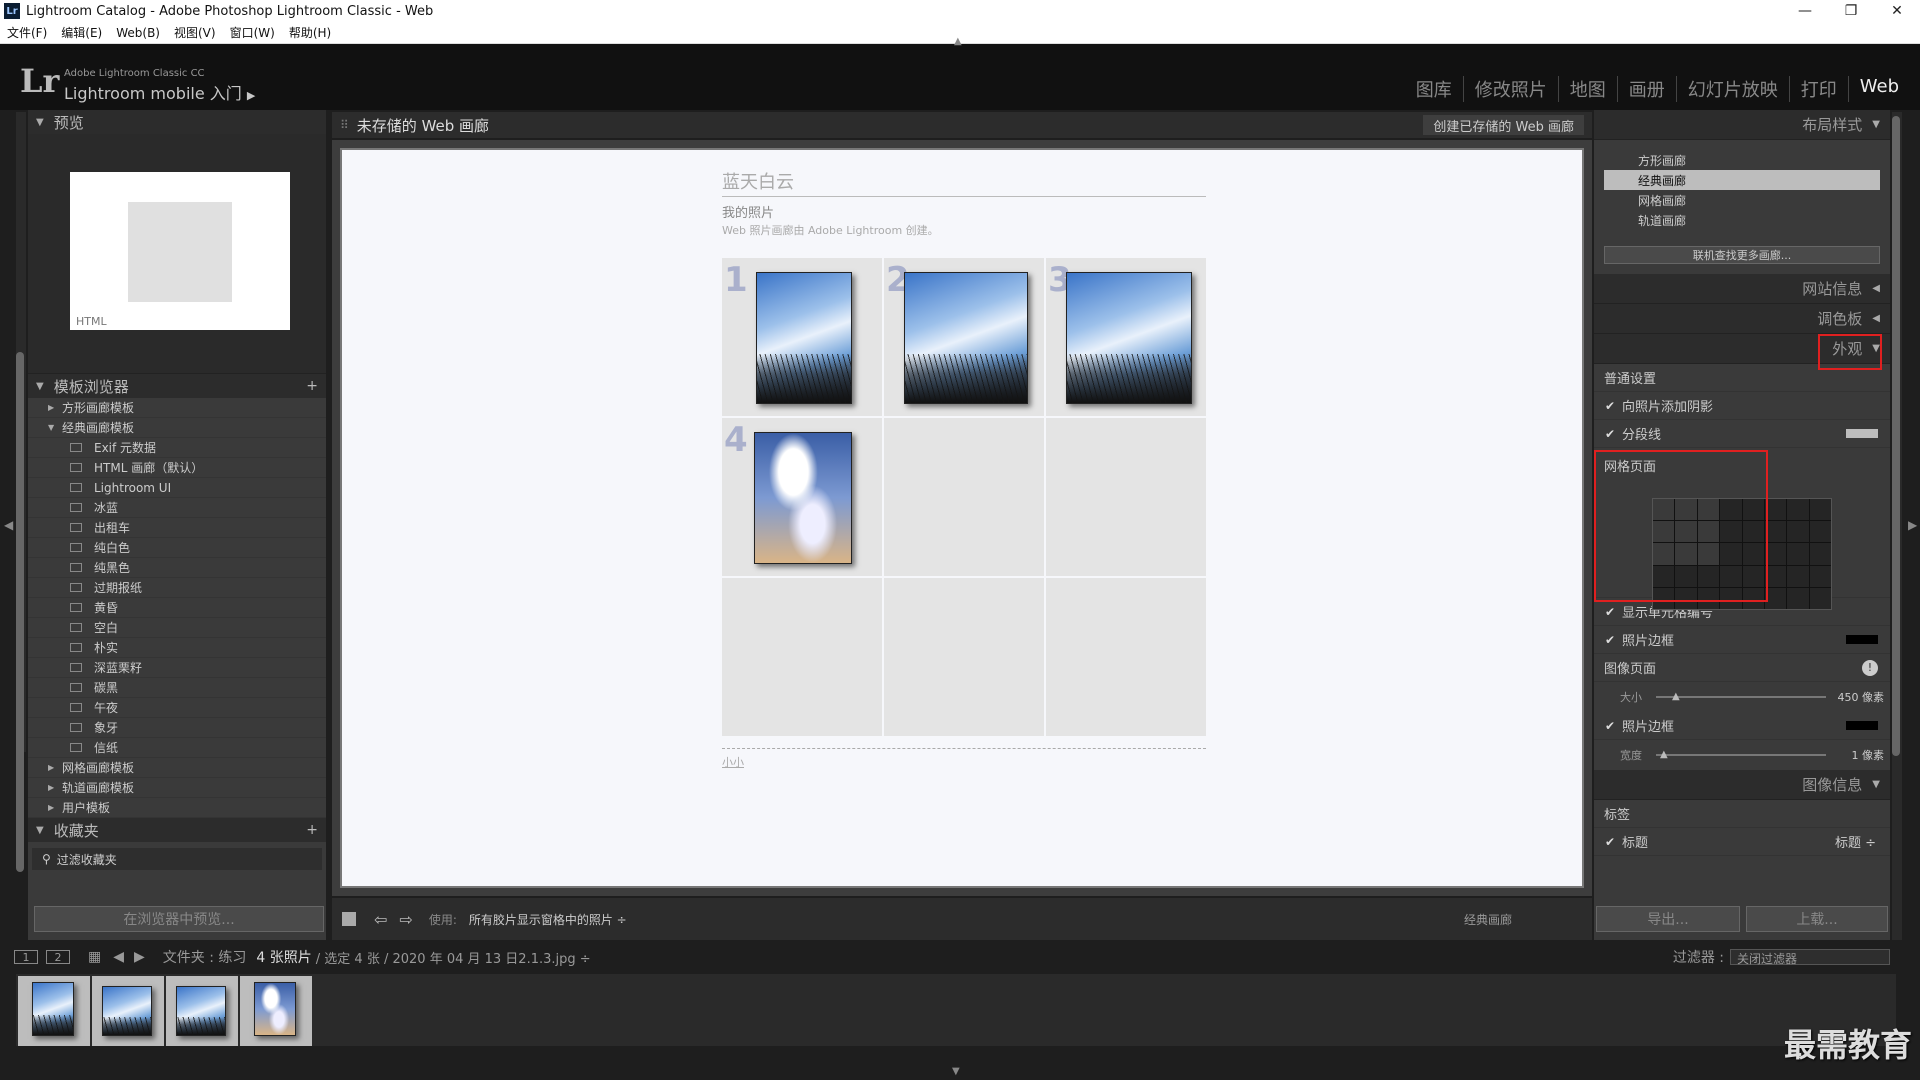 The height and width of the screenshot is (1080, 1920). What do you see at coordinates (1851, 11) in the screenshot?
I see `restore-icon: ❐` at bounding box center [1851, 11].